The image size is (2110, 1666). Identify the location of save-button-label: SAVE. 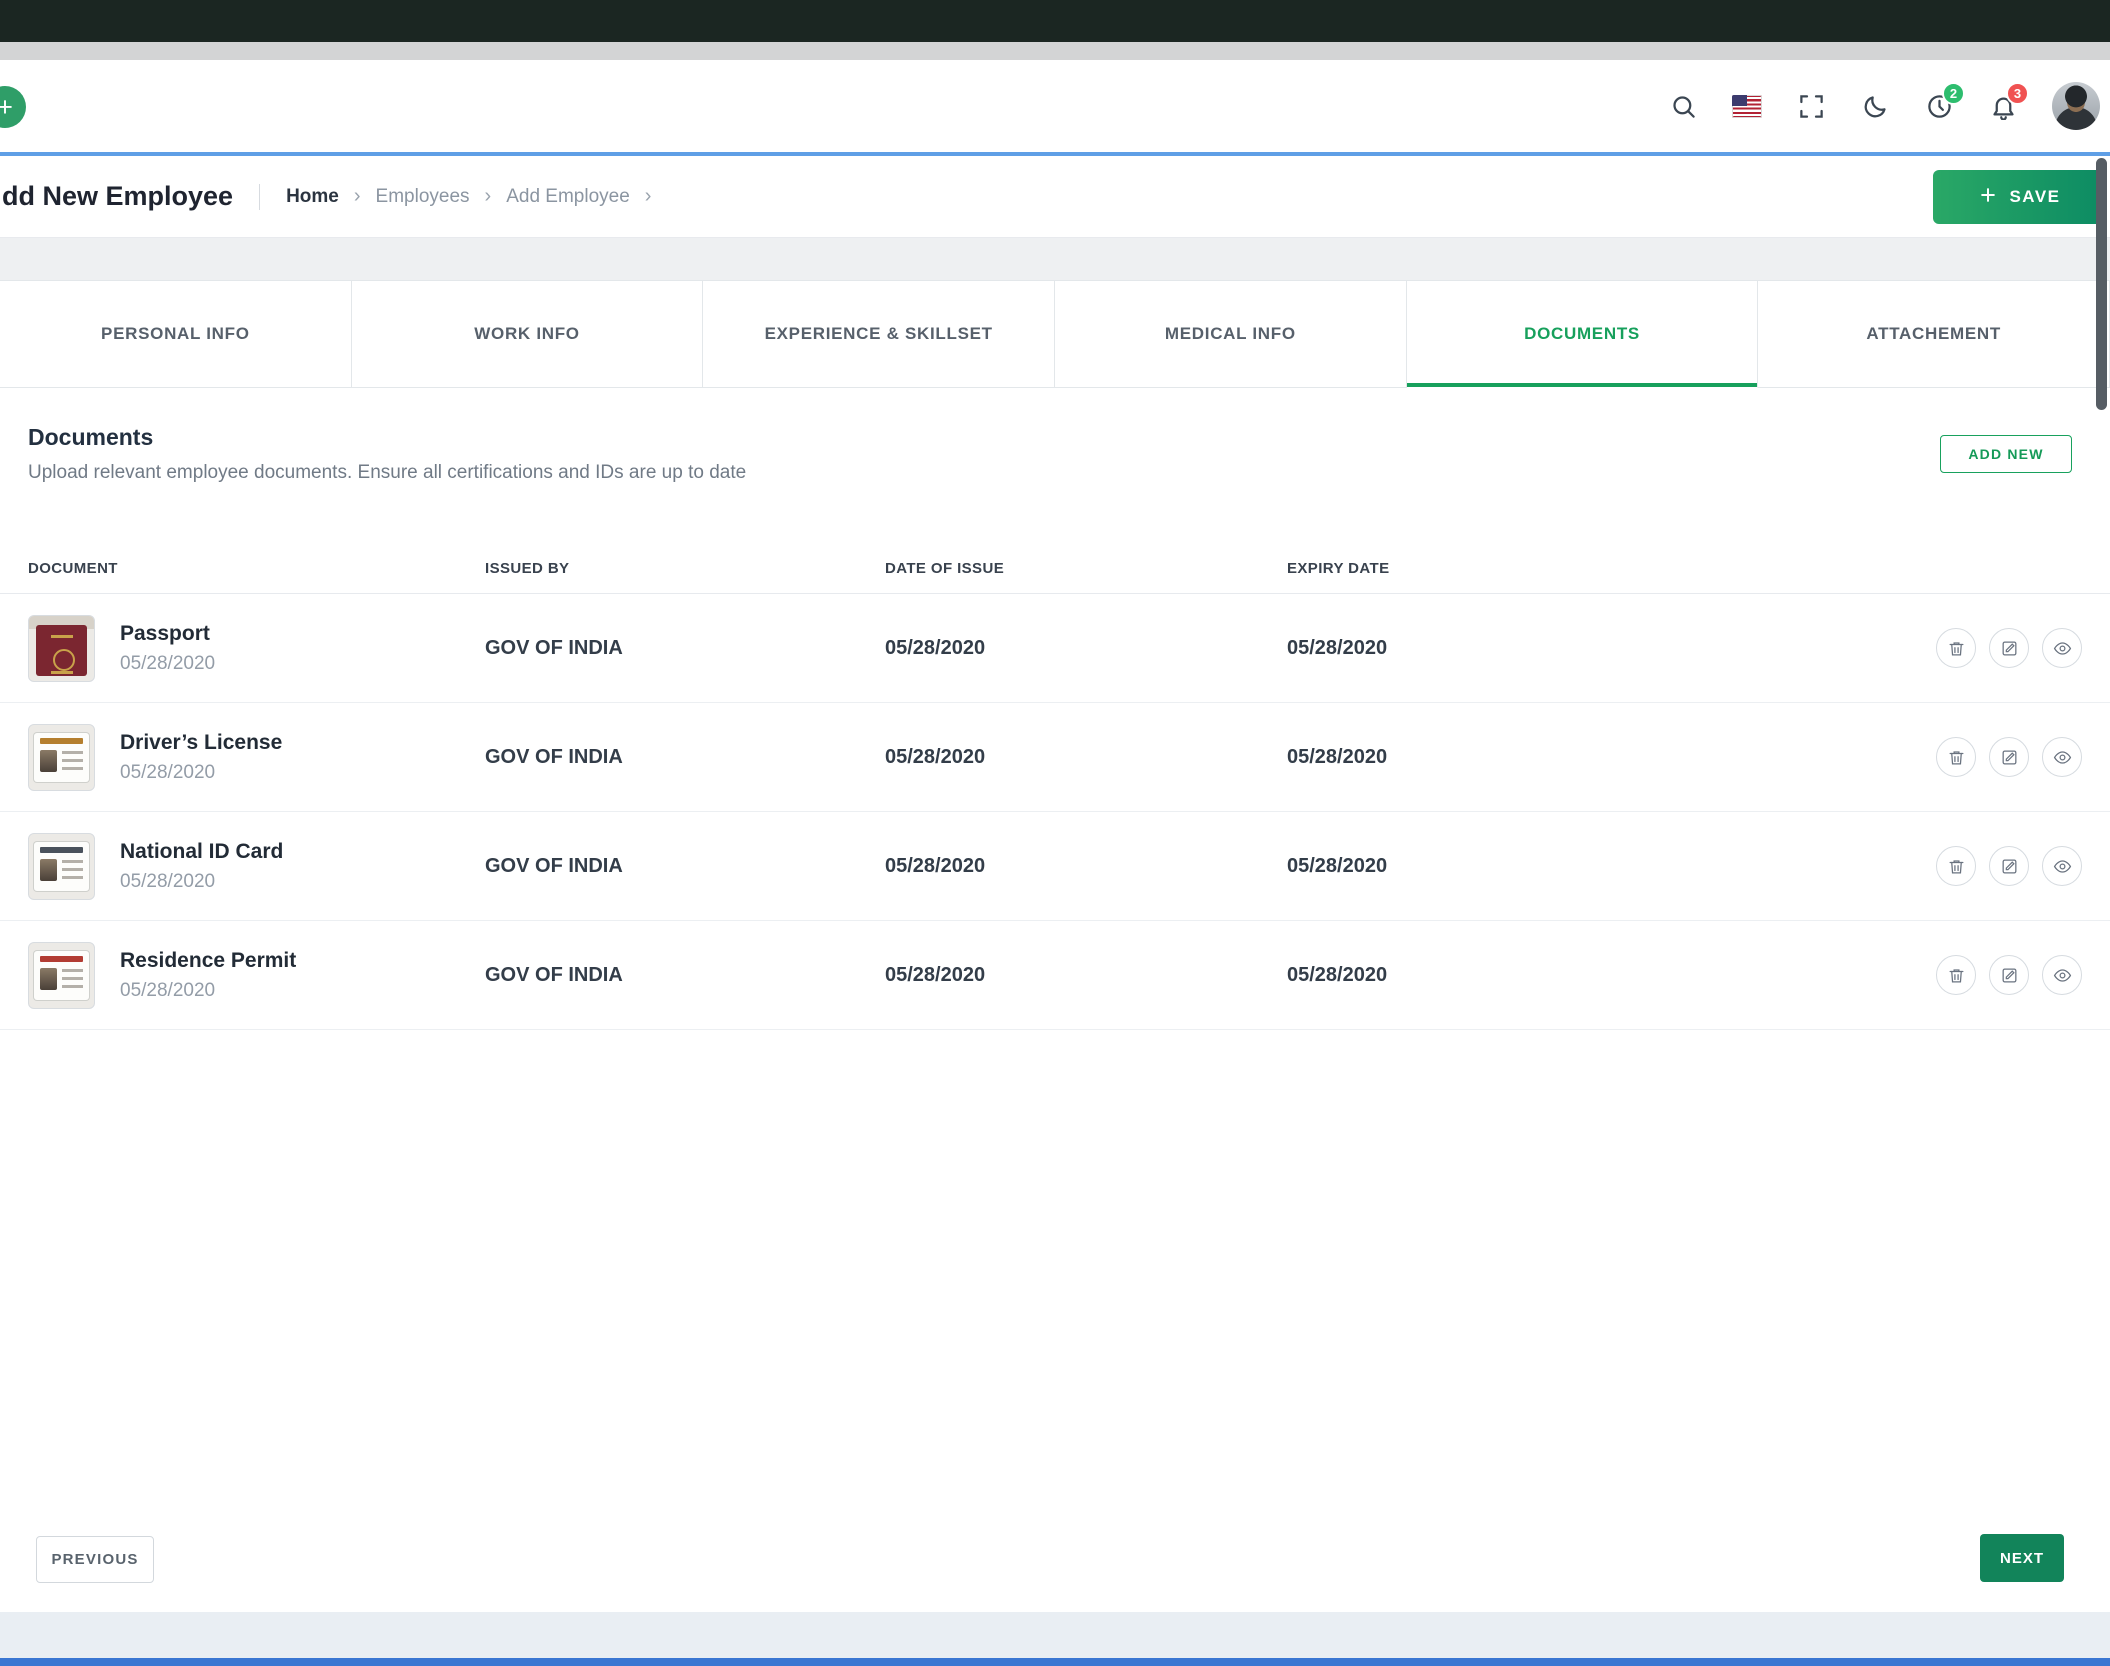
(2035, 196).